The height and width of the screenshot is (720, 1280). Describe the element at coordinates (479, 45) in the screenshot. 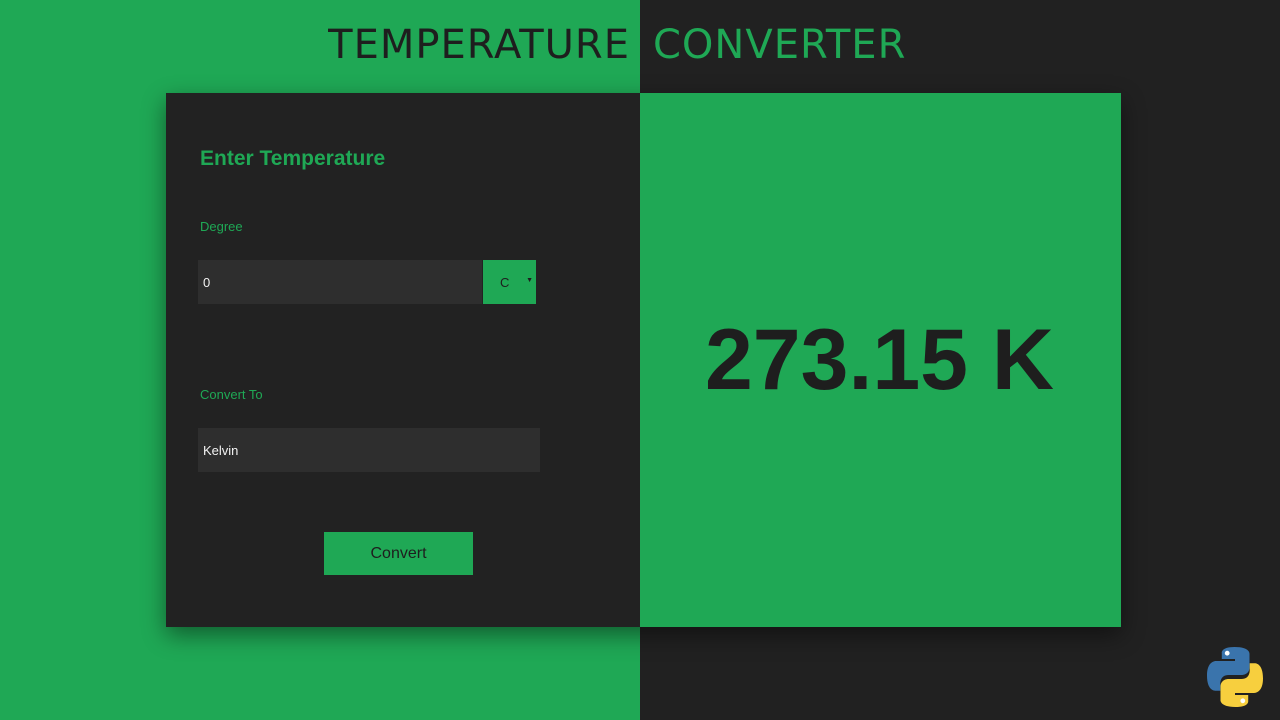

I see `title-word-temperature: TEMPERATURE` at that location.